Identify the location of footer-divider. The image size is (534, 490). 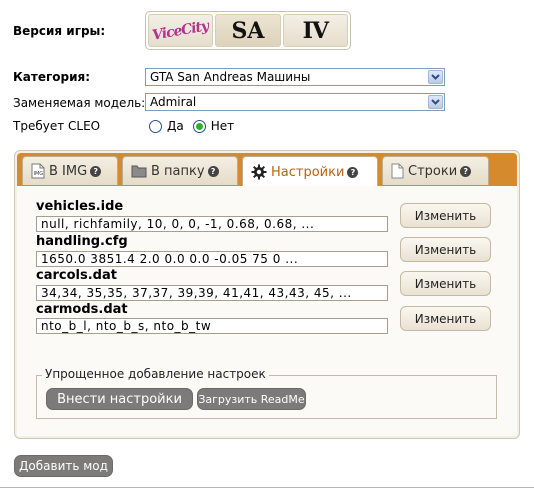
(267, 487).